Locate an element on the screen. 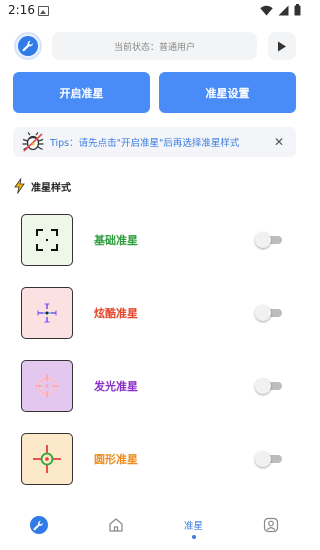  nav-item-profile is located at coordinates (270, 525).